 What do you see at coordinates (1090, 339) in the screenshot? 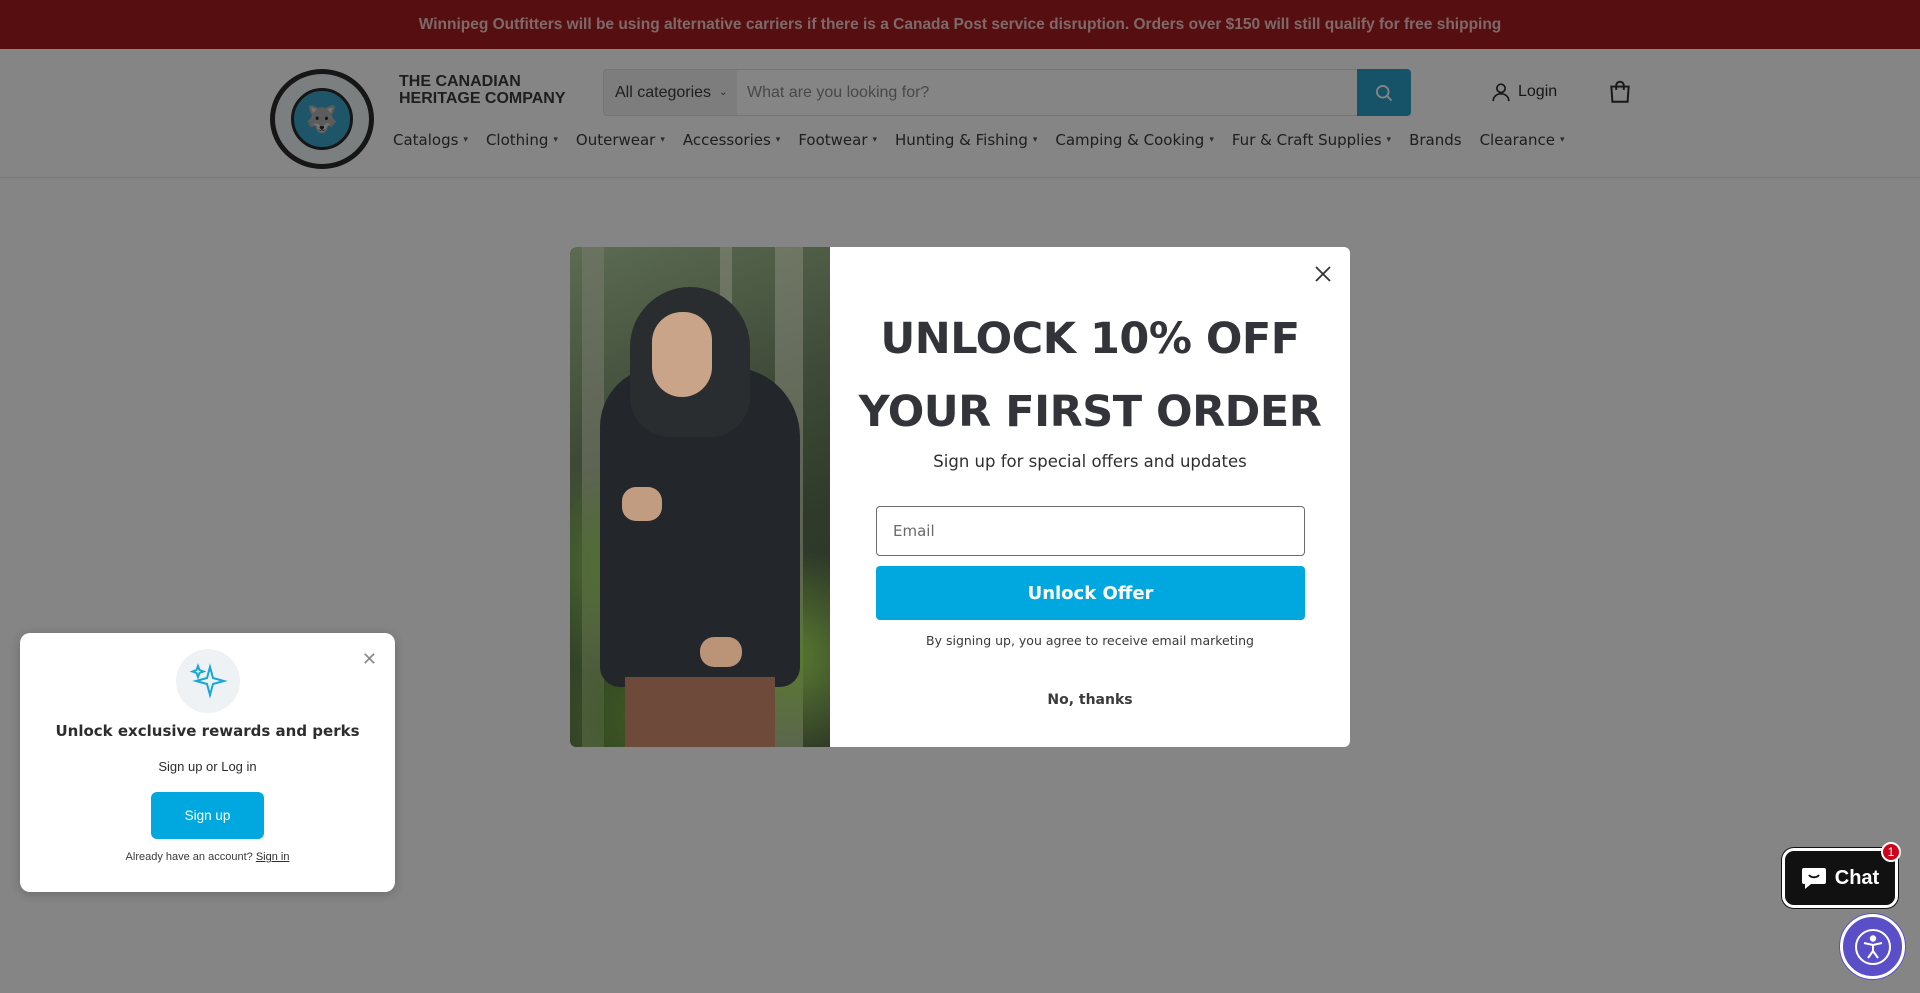
I see `popup-headline-line-1: UNLOCK 10% OFF` at bounding box center [1090, 339].